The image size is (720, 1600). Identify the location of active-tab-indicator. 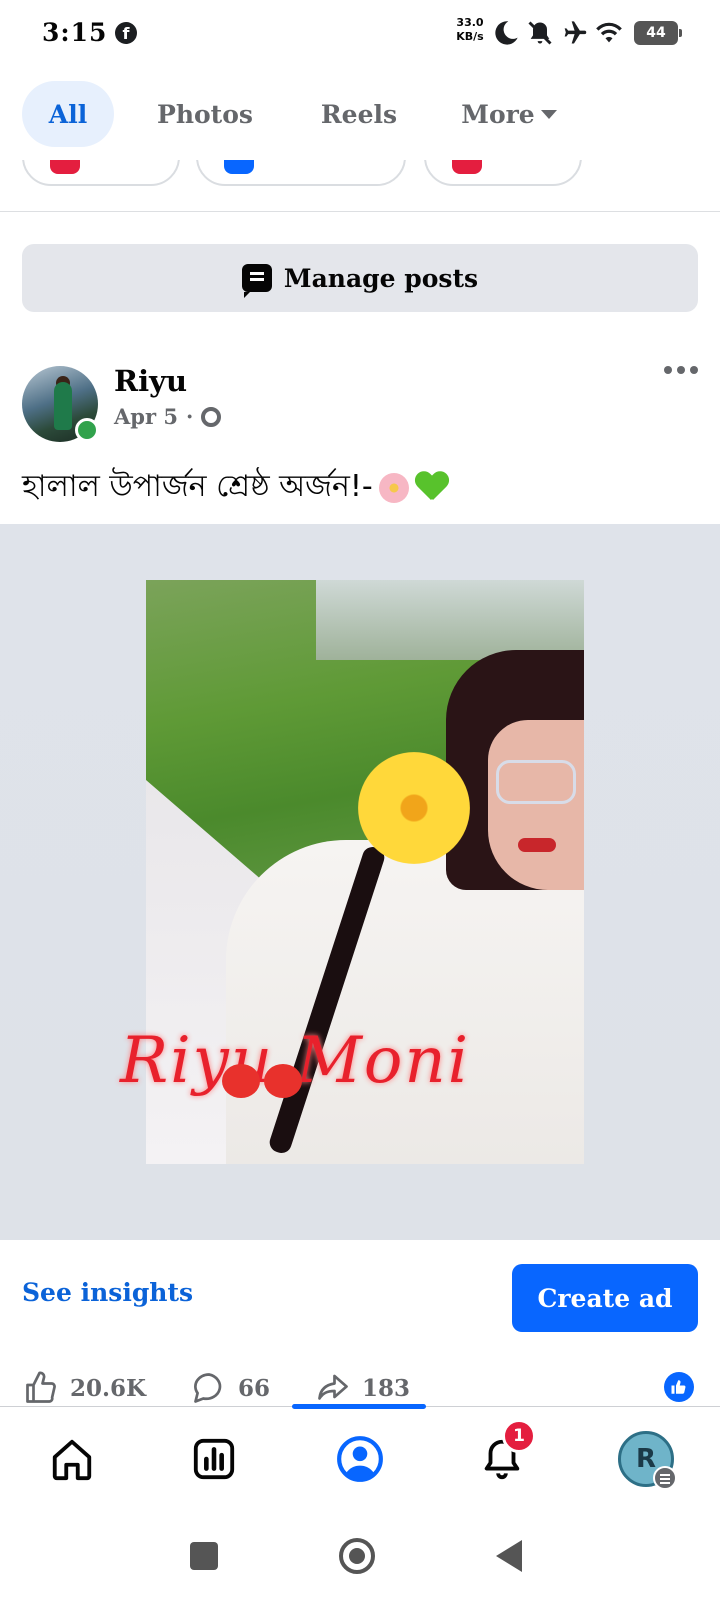
(359, 1406).